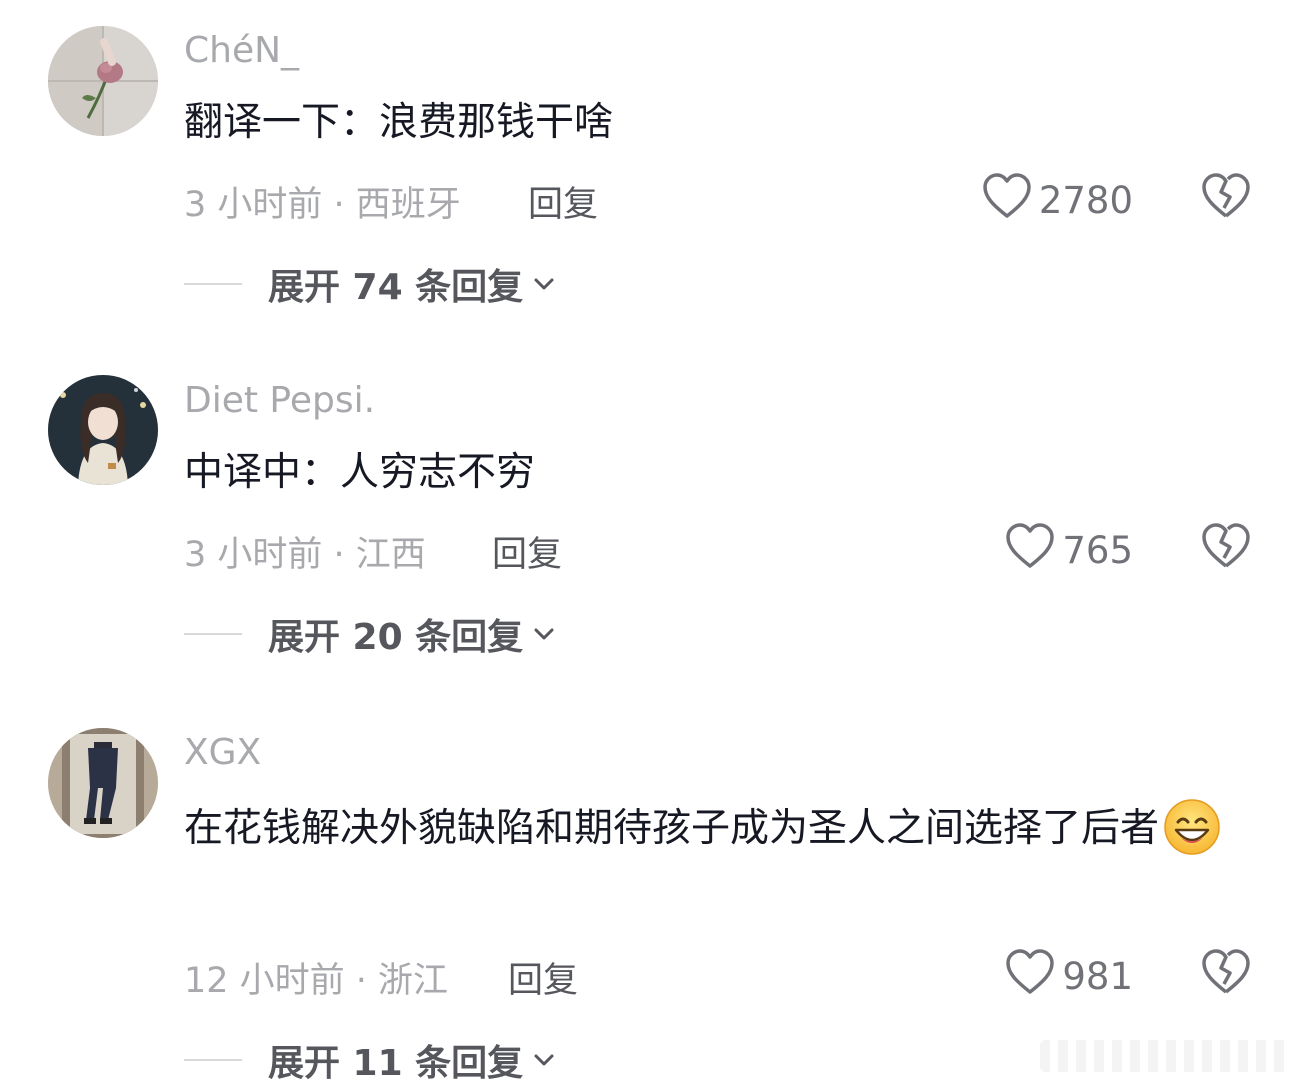 This screenshot has width=1303, height=1086. What do you see at coordinates (1085, 200) in the screenshot?
I see `like-count: 2780` at bounding box center [1085, 200].